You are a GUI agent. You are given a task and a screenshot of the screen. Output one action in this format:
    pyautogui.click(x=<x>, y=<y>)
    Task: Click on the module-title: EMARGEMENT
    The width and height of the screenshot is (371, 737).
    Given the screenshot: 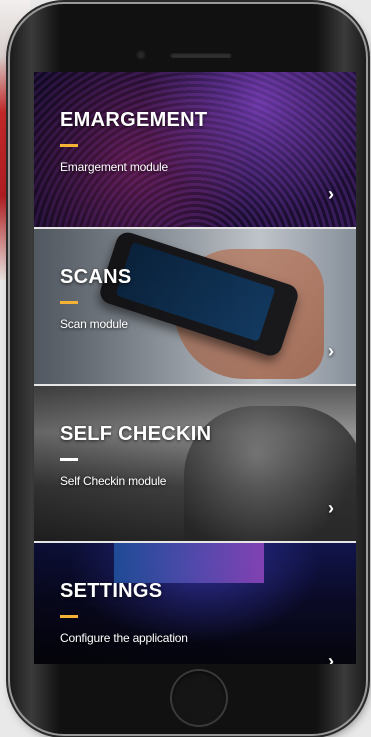 What is the action you would take?
    pyautogui.click(x=134, y=120)
    